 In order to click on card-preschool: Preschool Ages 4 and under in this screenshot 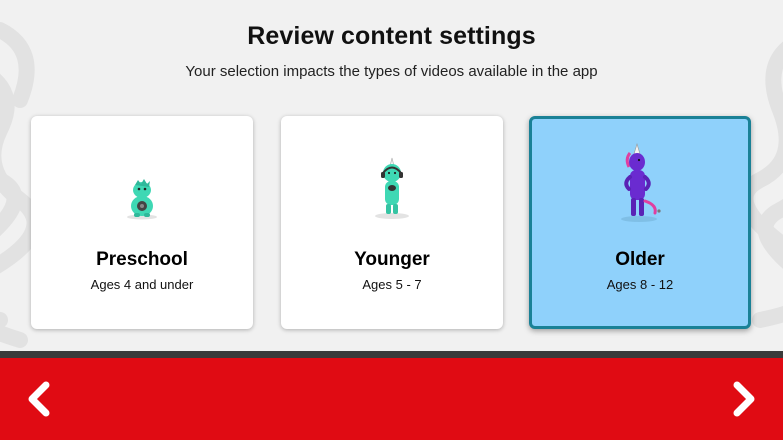, I will do `click(142, 222)`.